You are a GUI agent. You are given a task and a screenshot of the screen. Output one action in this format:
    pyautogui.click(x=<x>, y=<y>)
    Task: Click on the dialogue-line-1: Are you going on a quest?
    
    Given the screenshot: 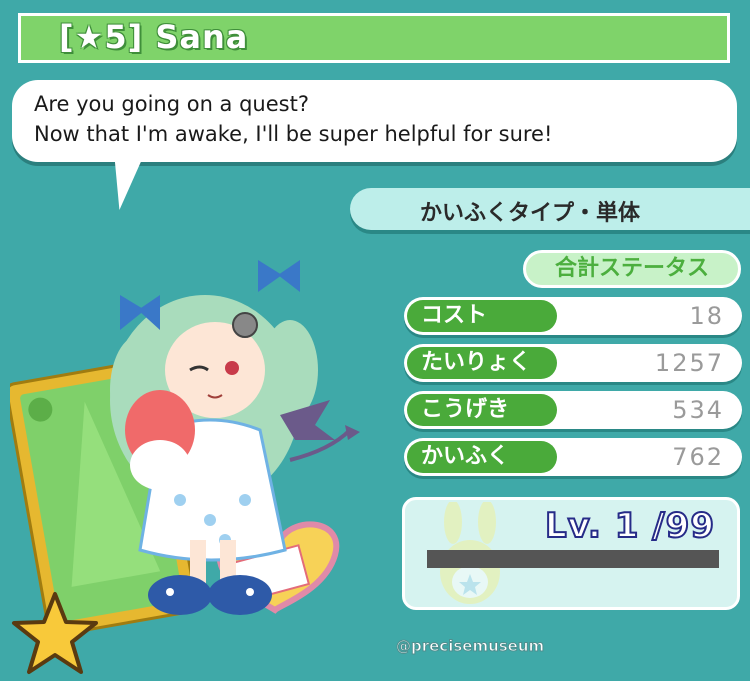 What is the action you would take?
    pyautogui.click(x=171, y=104)
    